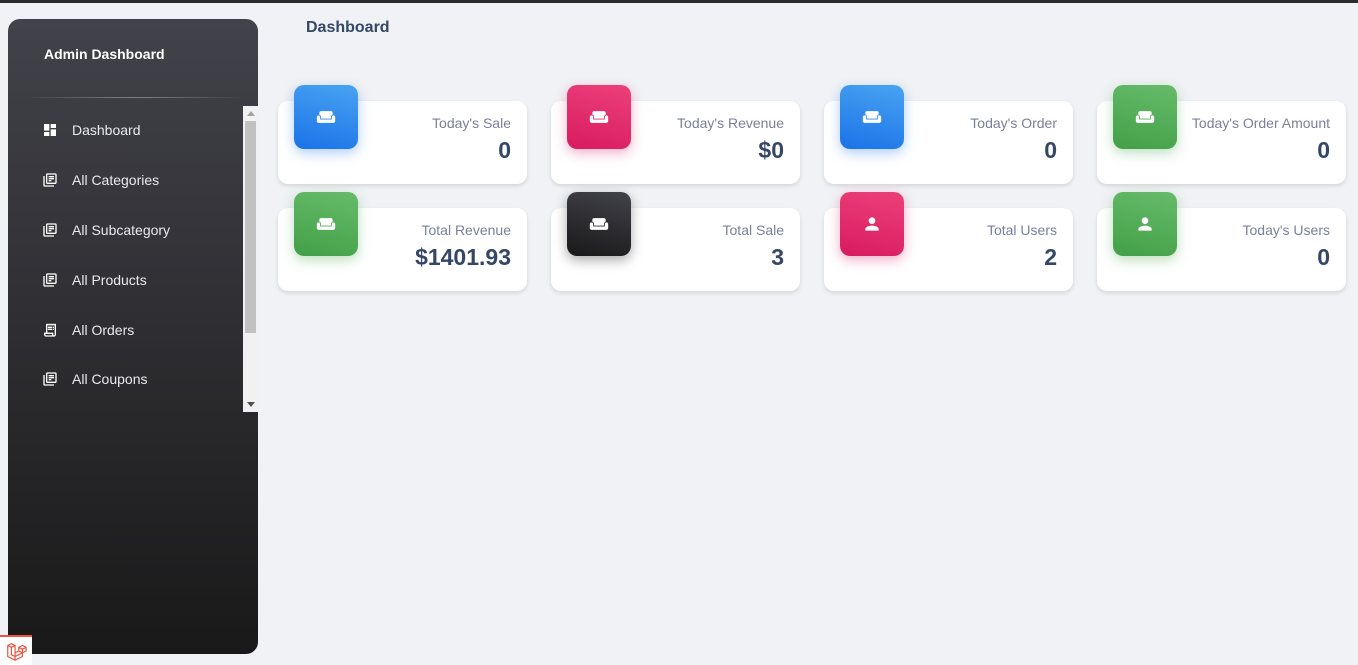  I want to click on card-label: Today's Sale, so click(471, 123).